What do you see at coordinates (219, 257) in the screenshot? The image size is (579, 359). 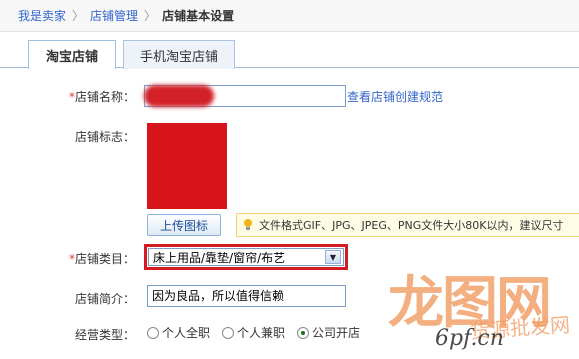 I see `category-select-value: 床上用品/靠垫/窗帘/布艺` at bounding box center [219, 257].